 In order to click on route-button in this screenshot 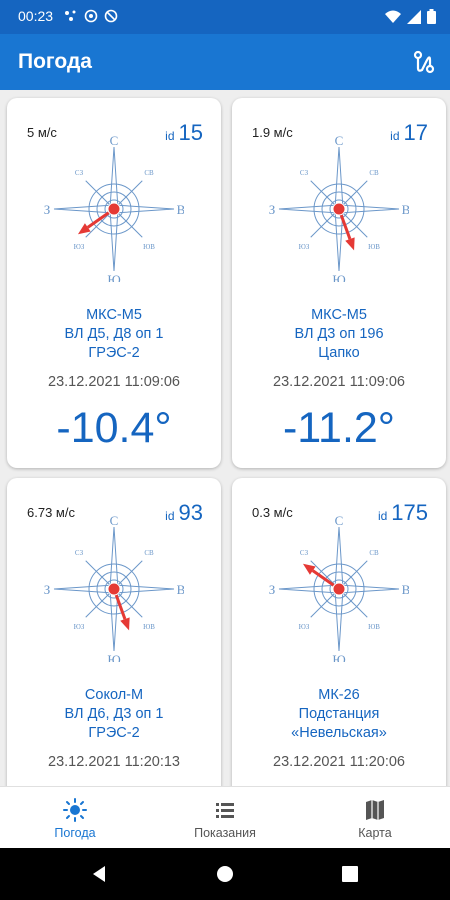, I will do `click(424, 62)`.